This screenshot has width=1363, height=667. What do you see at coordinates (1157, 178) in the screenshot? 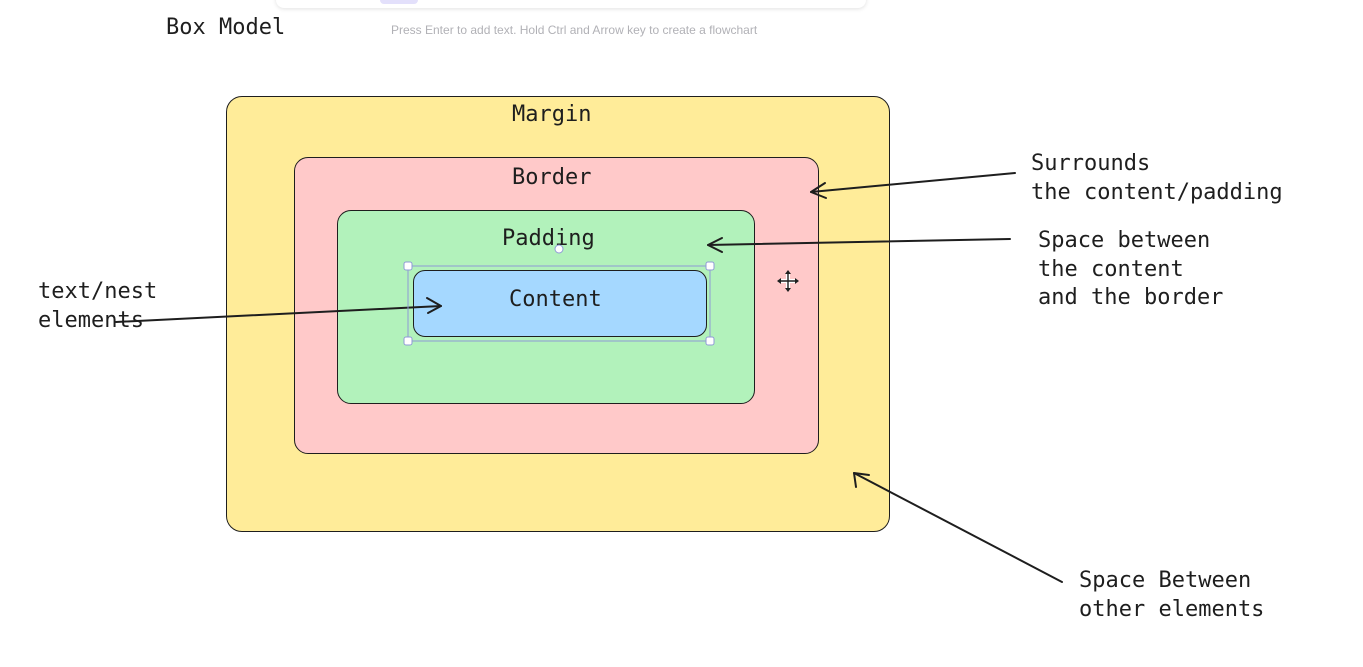
I see `border-annotation: Surrounds the content/padding` at bounding box center [1157, 178].